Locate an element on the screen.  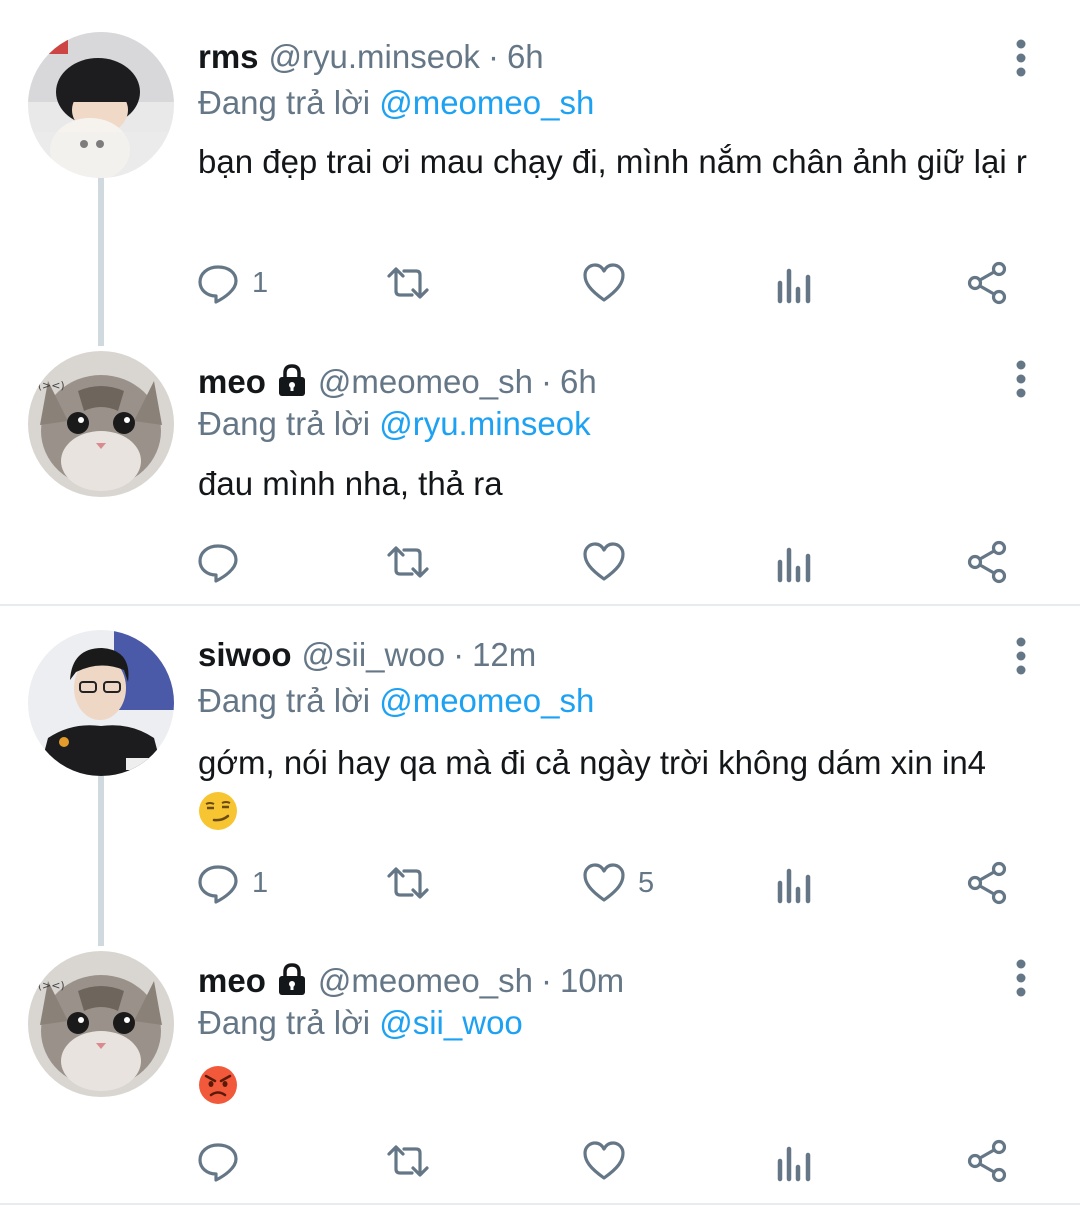
reply-count: 1 is located at coordinates (260, 882).